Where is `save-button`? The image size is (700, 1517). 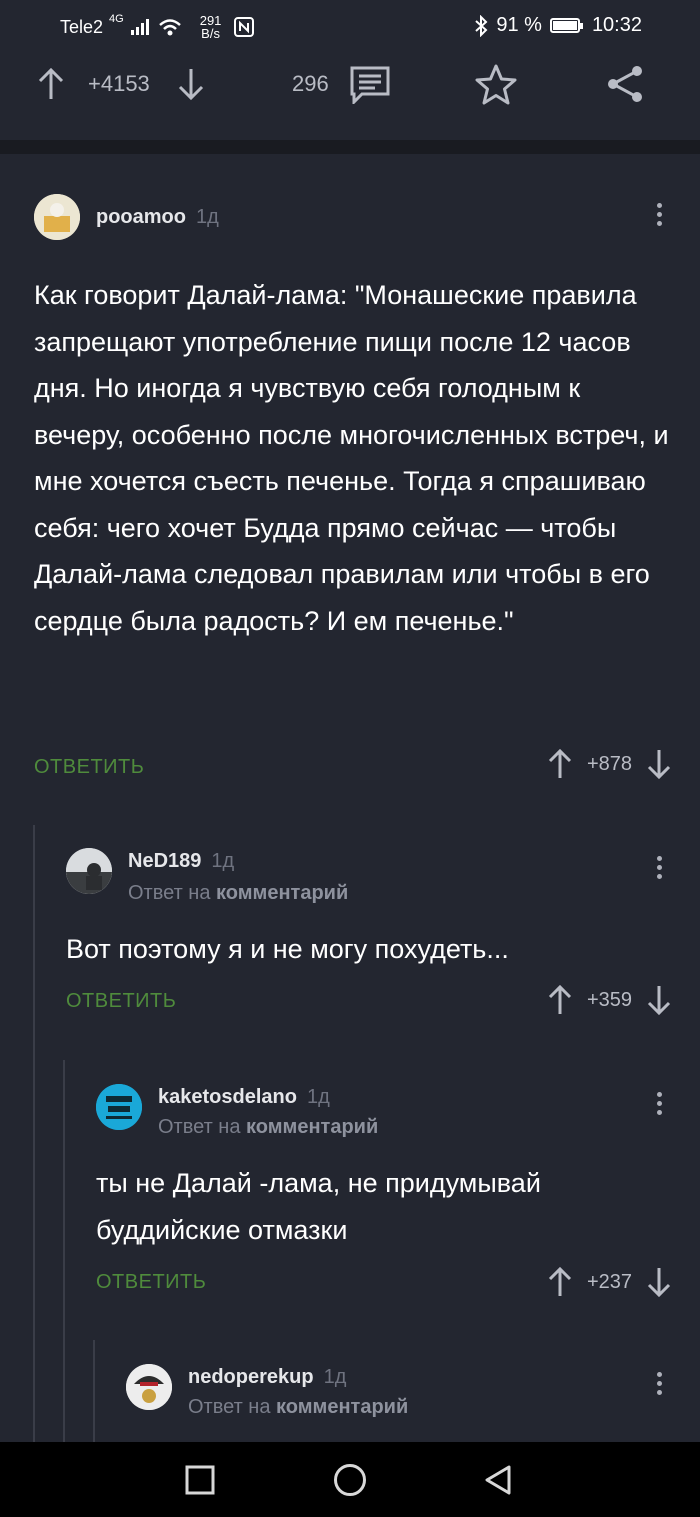 save-button is located at coordinates (496, 84).